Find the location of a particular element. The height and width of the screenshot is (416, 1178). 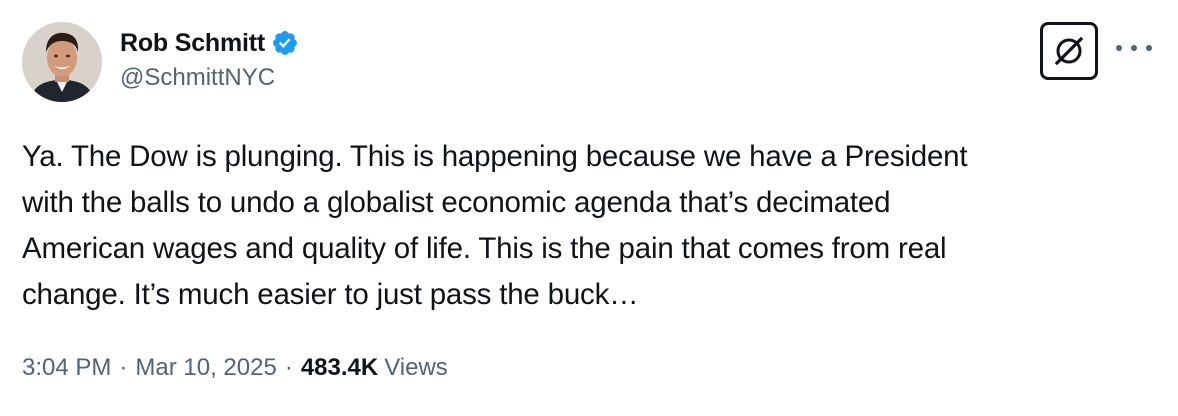

handle: @SchmittNYC is located at coordinates (197, 78).